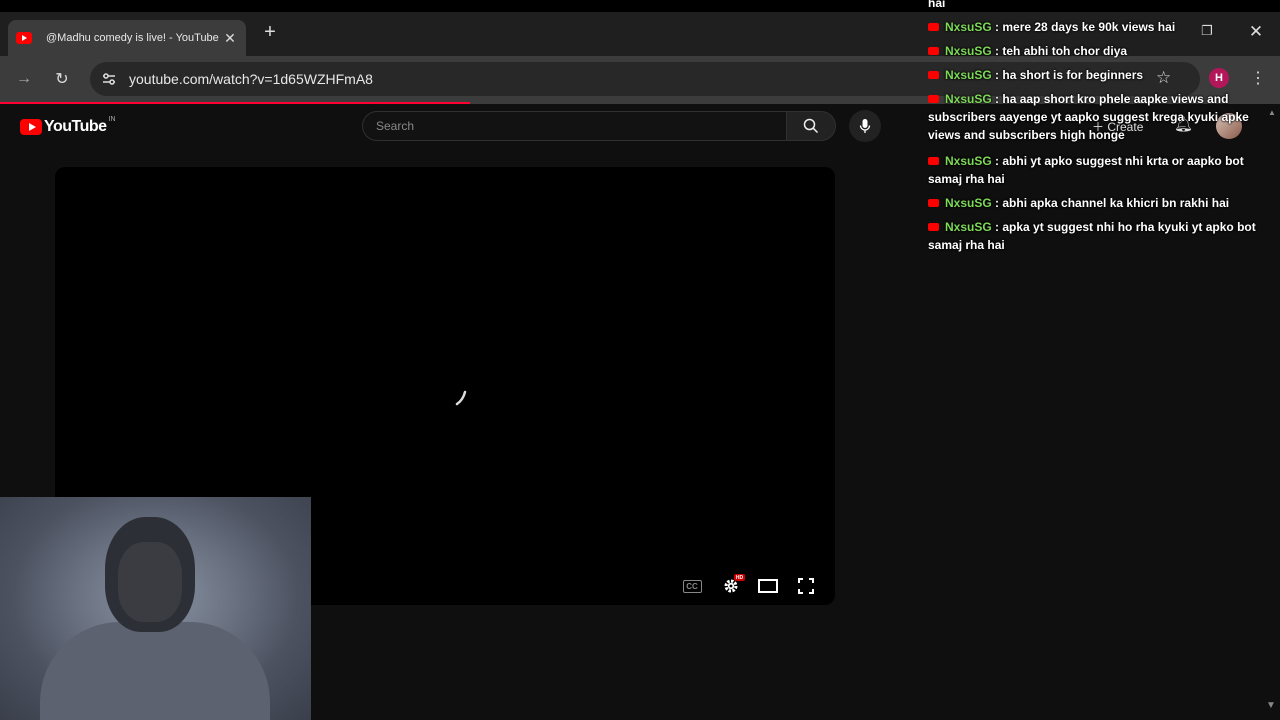 The width and height of the screenshot is (1280, 720). I want to click on tab-close-icon: ✕, so click(230, 38).